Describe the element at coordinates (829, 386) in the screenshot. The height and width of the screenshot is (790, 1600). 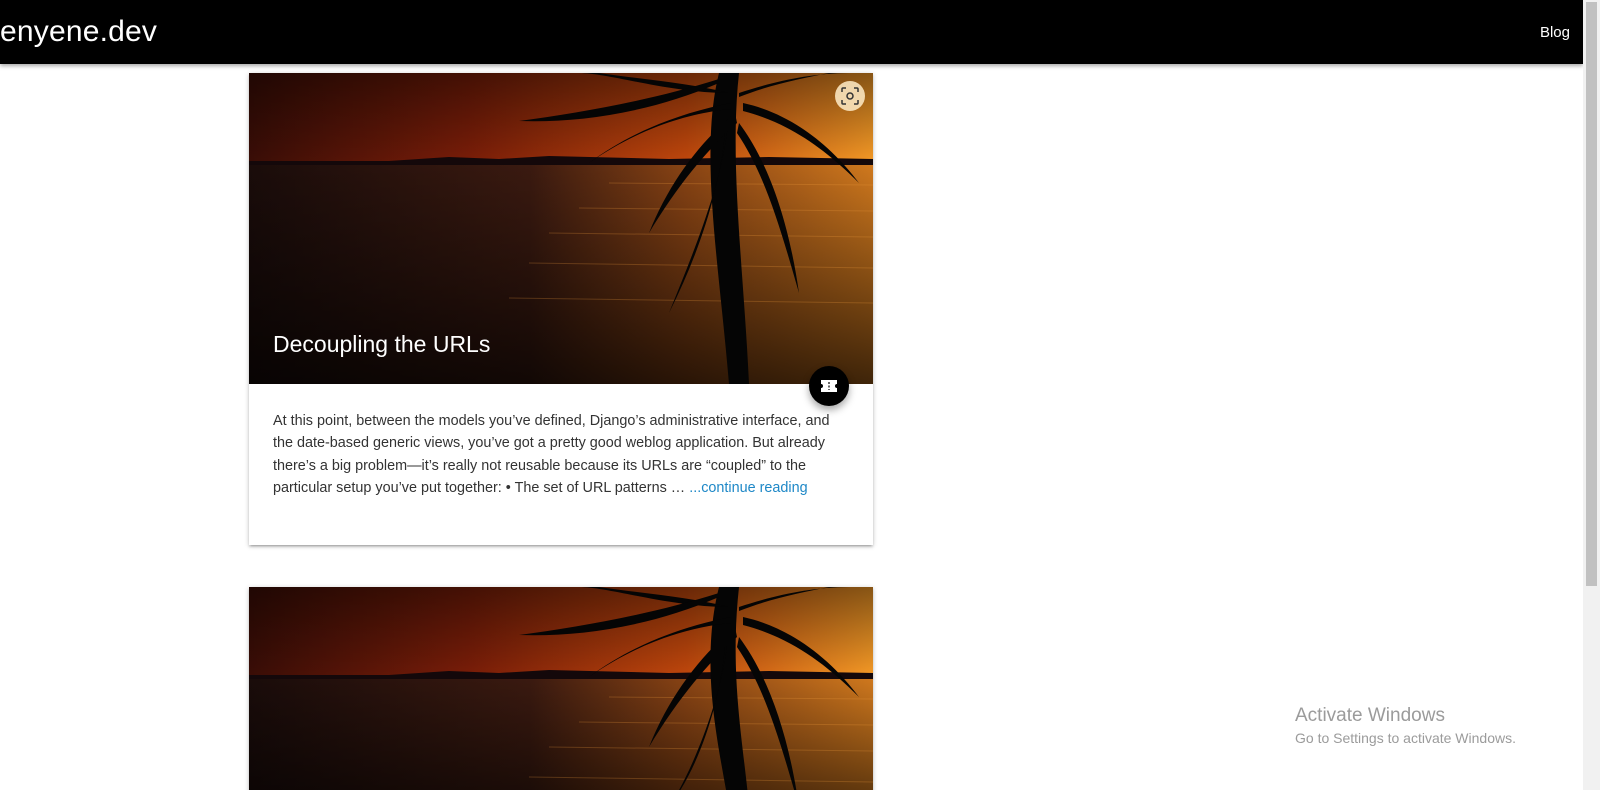
I see `ticket-icon` at that location.